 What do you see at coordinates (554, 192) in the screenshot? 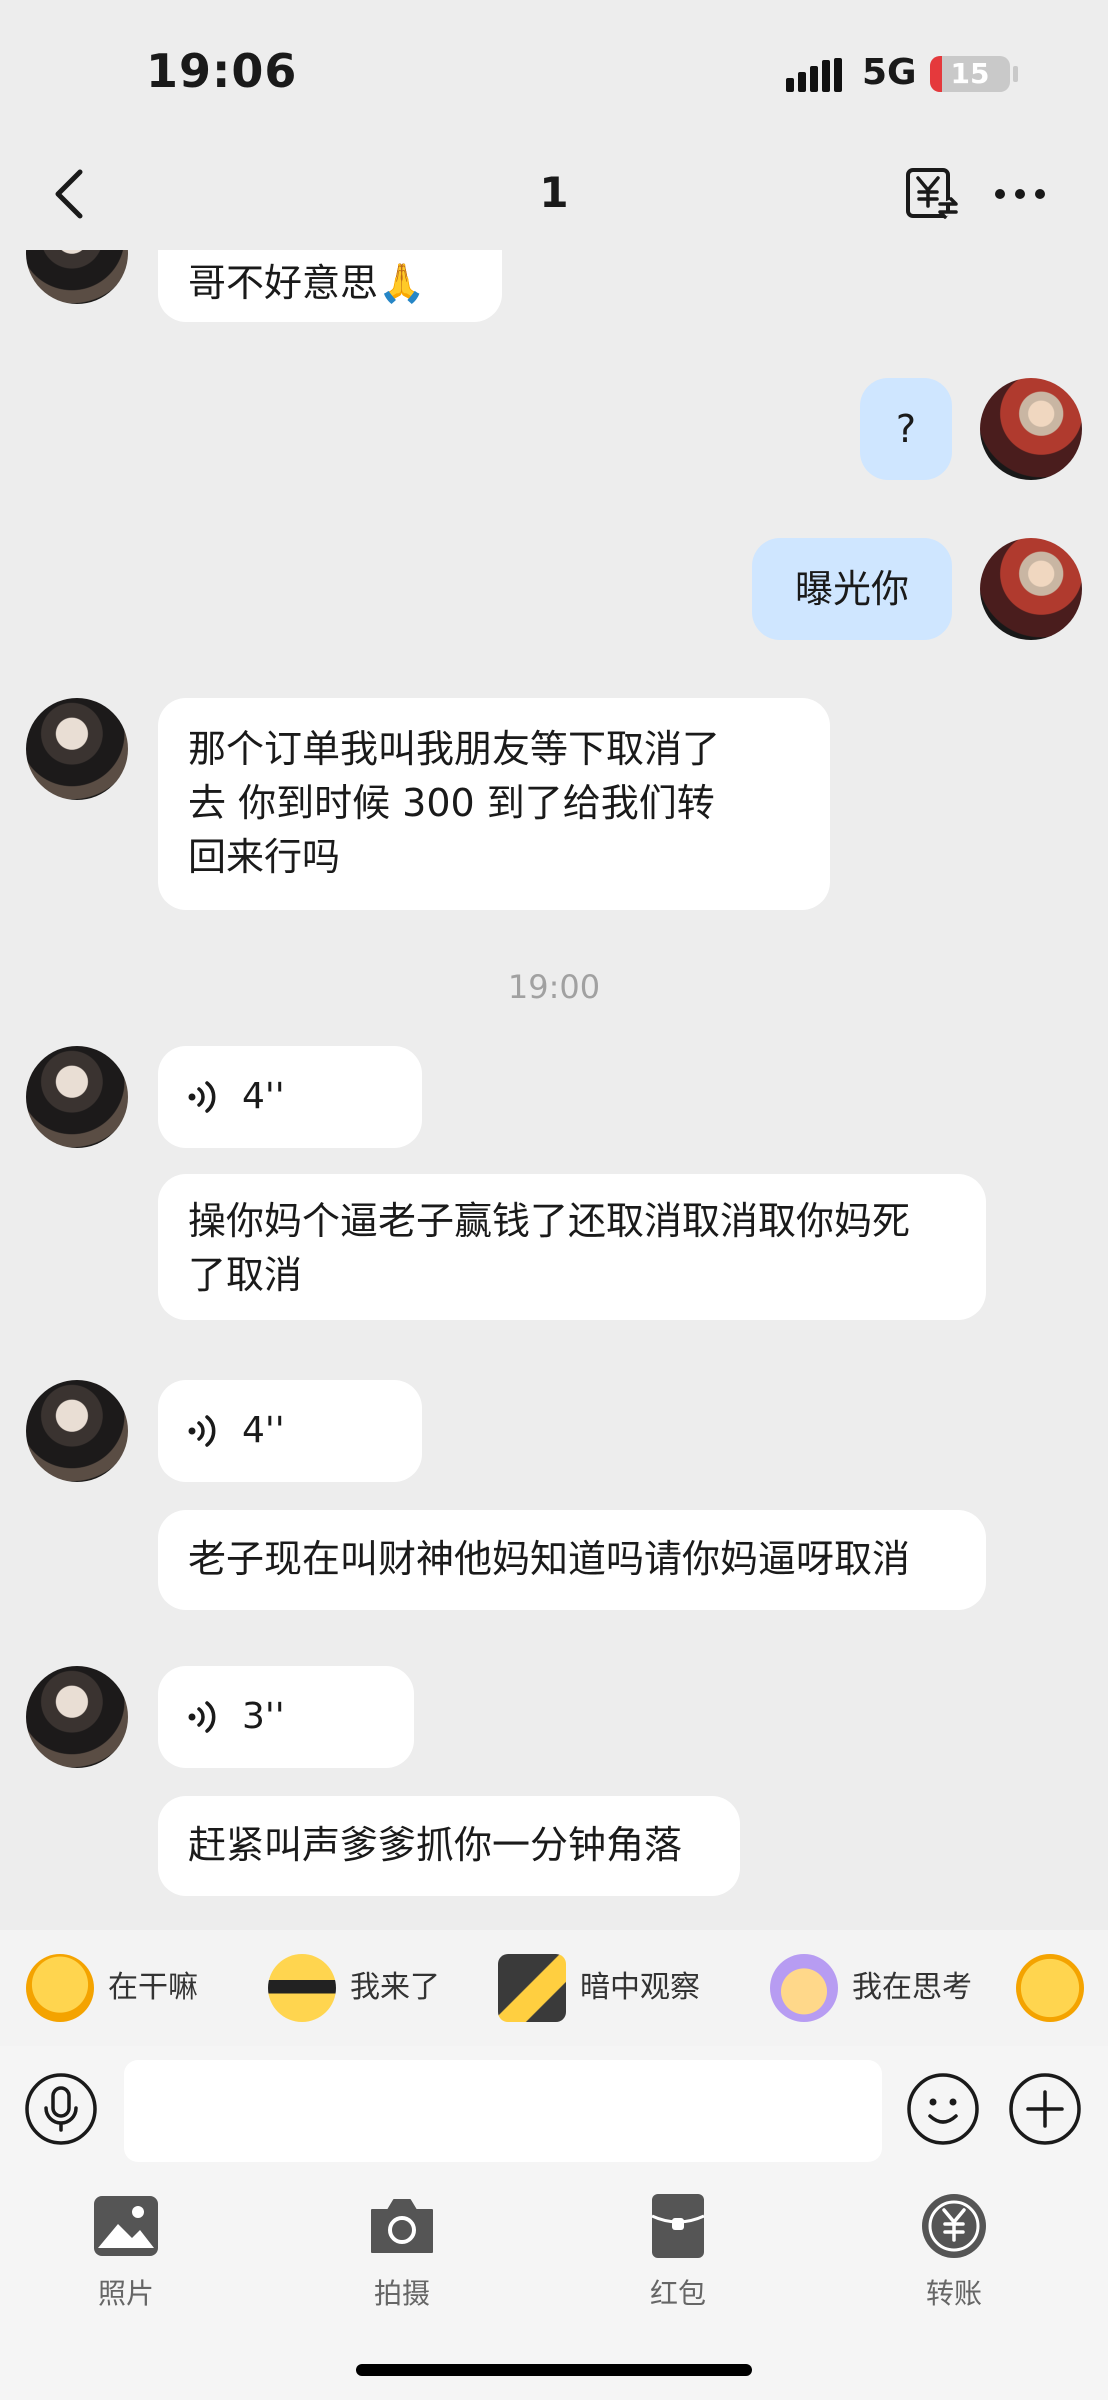
I see `chat-title: 1` at bounding box center [554, 192].